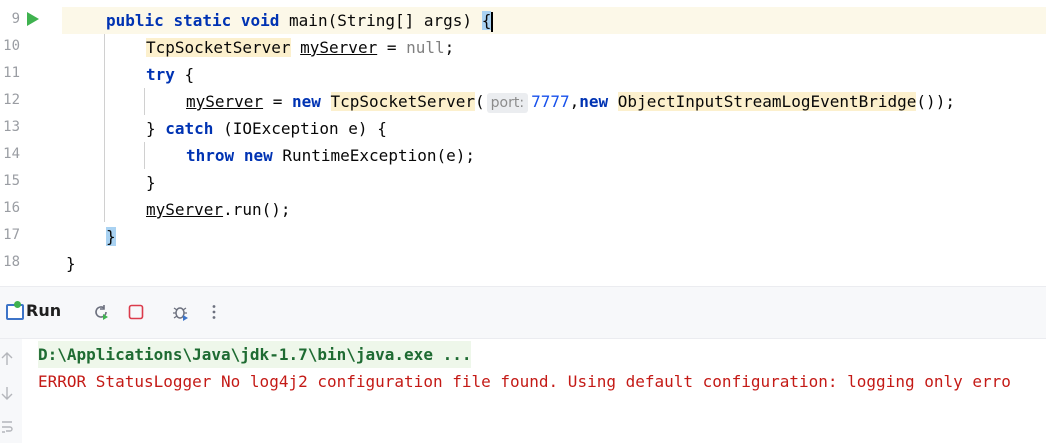 This screenshot has width=1046, height=443. What do you see at coordinates (189, 128) in the screenshot?
I see `keyword: catch` at bounding box center [189, 128].